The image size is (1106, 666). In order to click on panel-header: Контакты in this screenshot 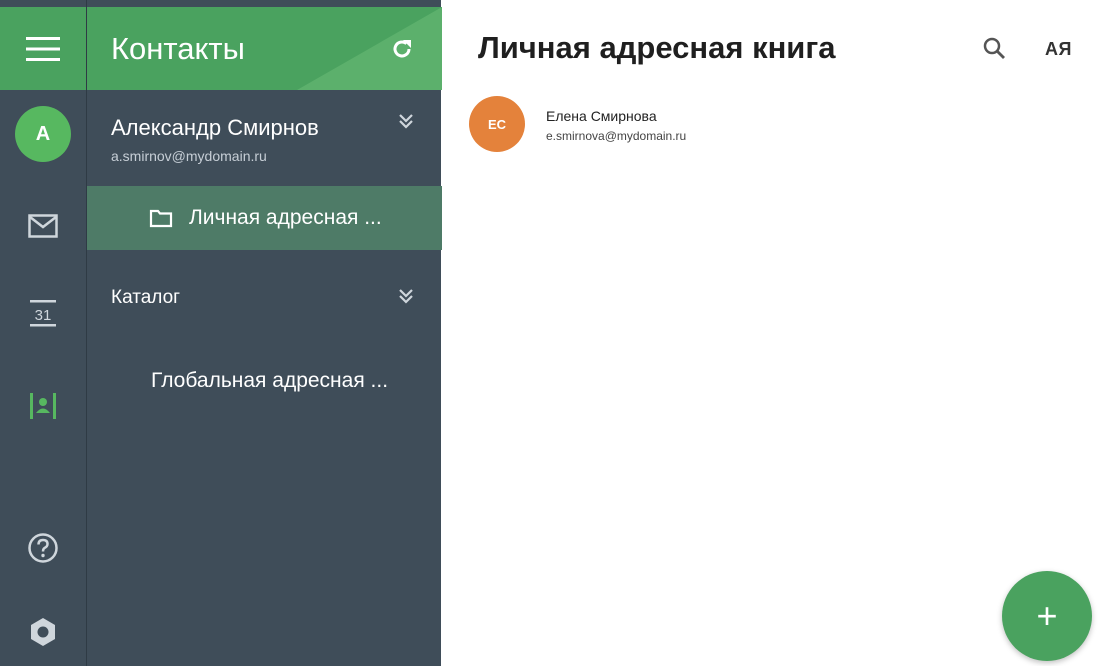, I will do `click(264, 48)`.